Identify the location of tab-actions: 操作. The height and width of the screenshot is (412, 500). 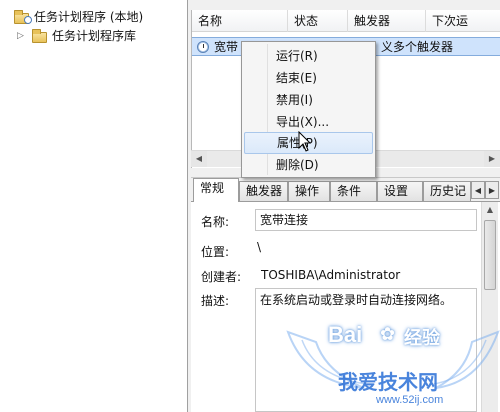
(309, 191).